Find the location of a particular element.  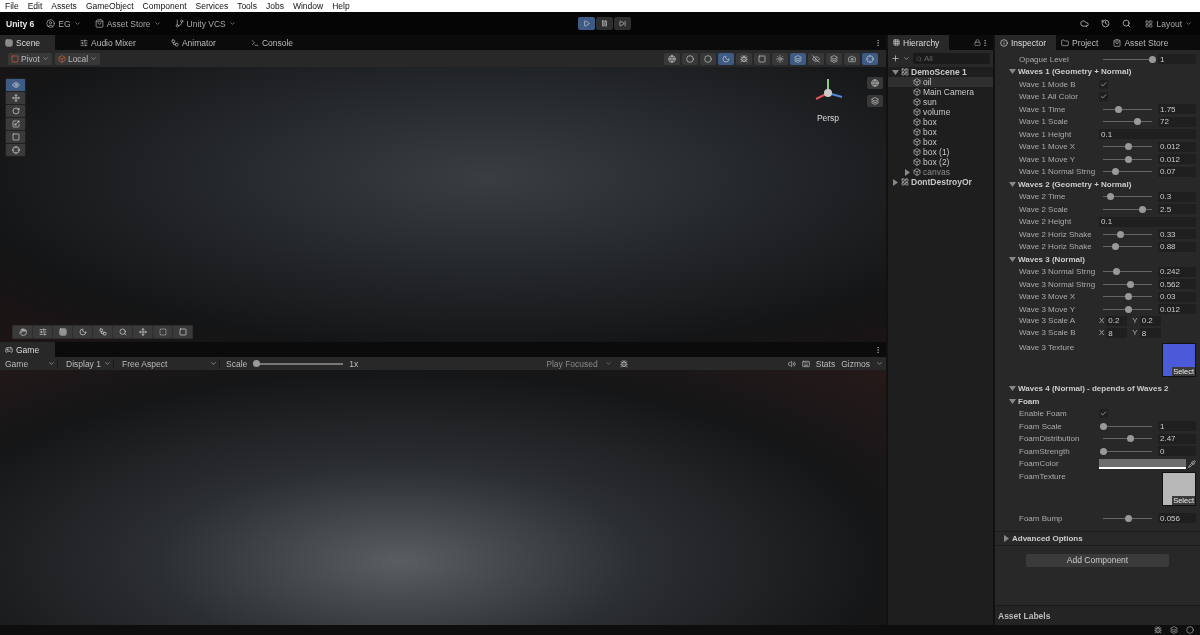

menu-item: Component is located at coordinates (164, 6).